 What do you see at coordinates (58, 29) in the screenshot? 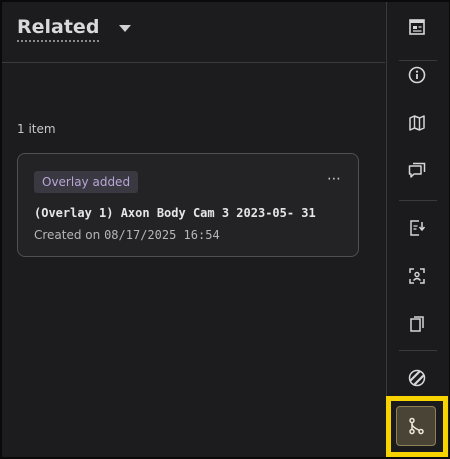
I see `panel-title: Related` at bounding box center [58, 29].